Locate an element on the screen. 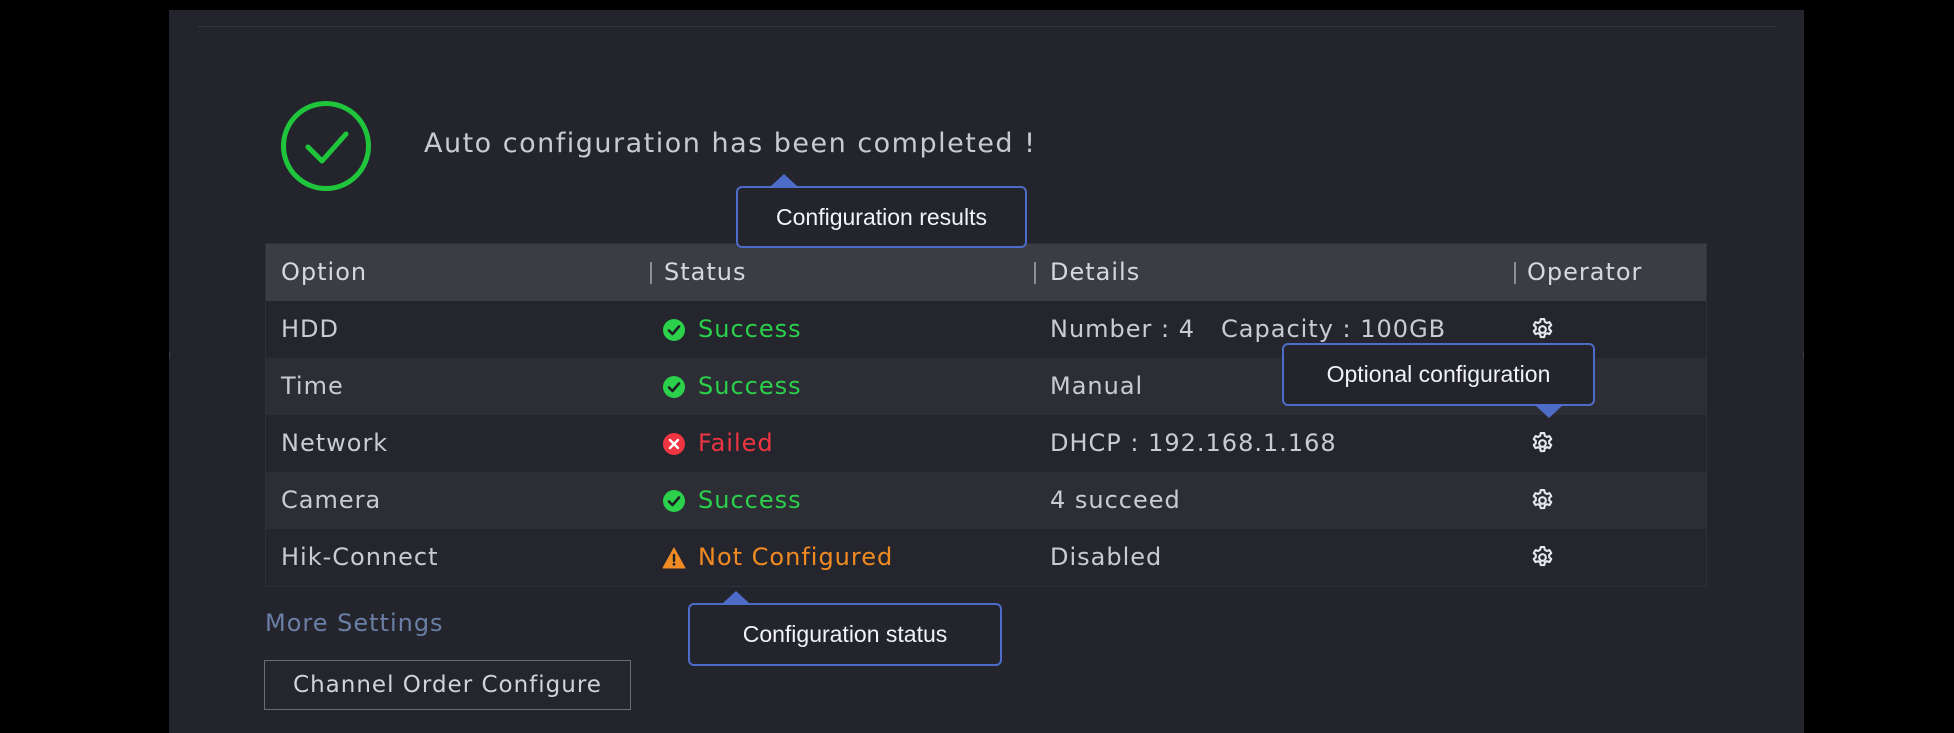 Image resolution: width=1954 pixels, height=733 pixels. panel-divider is located at coordinates (987, 26).